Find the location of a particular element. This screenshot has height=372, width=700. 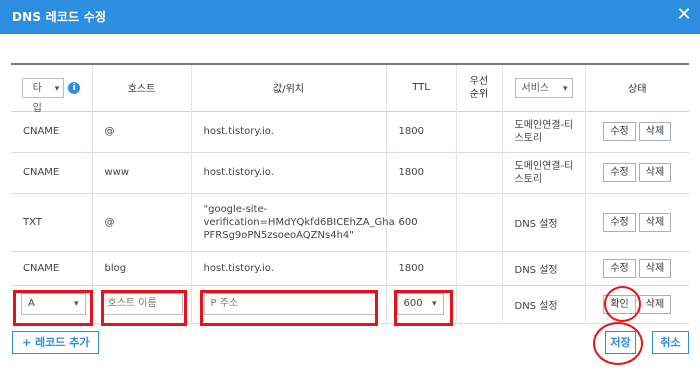

header-ttl: TTL is located at coordinates (421, 87).